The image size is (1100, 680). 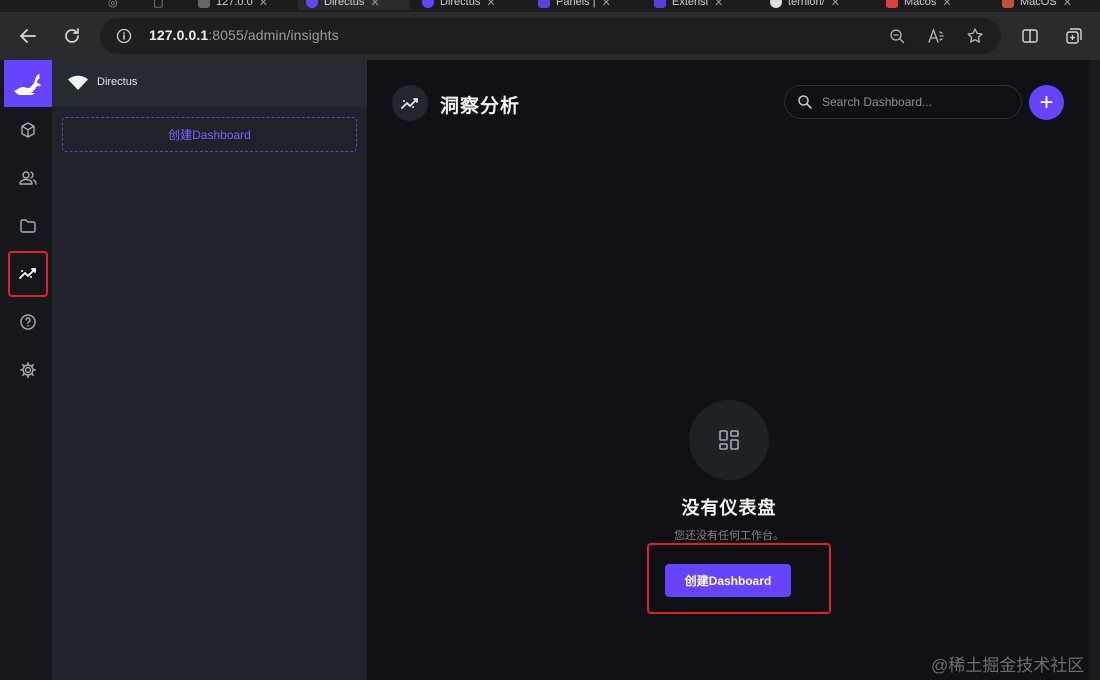 I want to click on reload-button, so click(x=72, y=36).